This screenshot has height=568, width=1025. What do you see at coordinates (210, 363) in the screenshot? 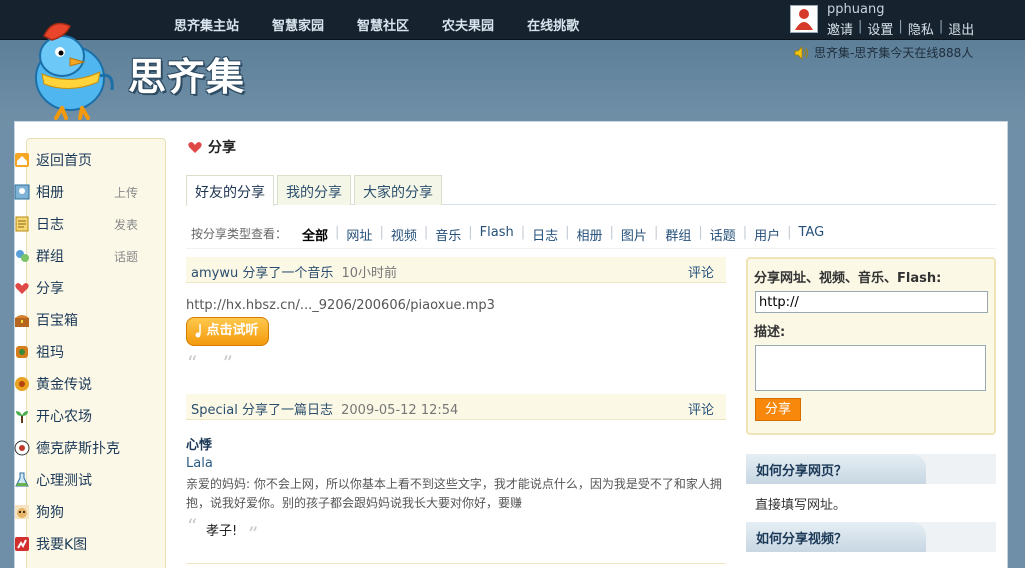
I see `quote-marks: “ ”` at bounding box center [210, 363].